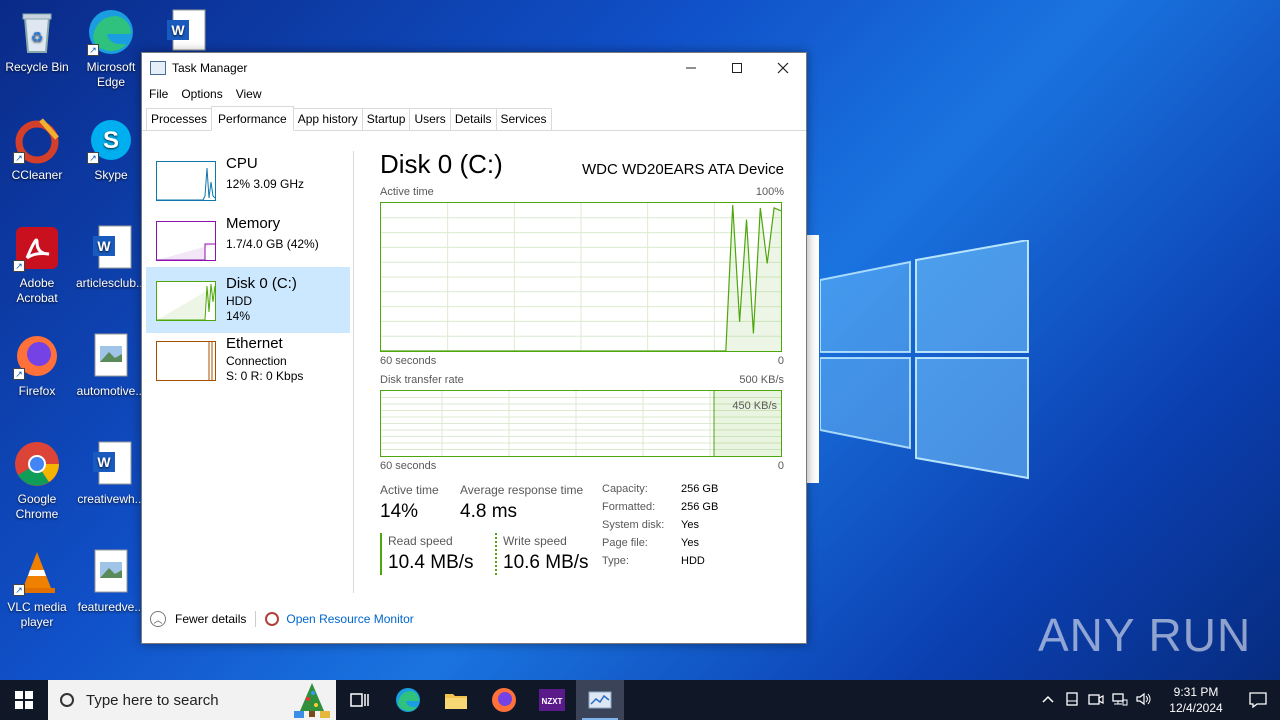 The width and height of the screenshot is (1280, 720). I want to click on notification-center-button, so click(1258, 700).